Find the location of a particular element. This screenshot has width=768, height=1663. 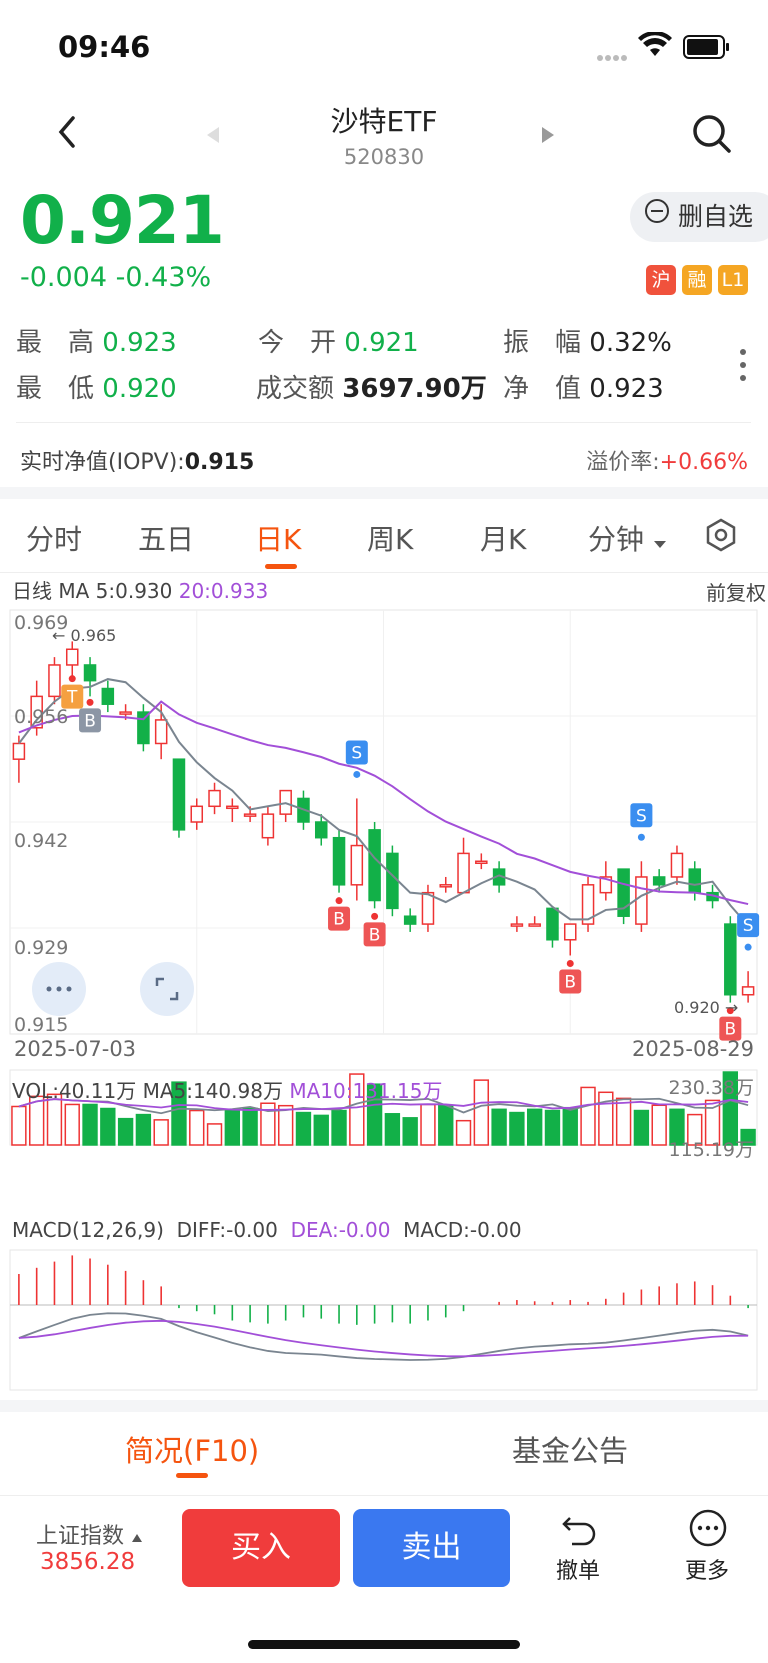

index-name: 上证指数 is located at coordinates (89, 1534).